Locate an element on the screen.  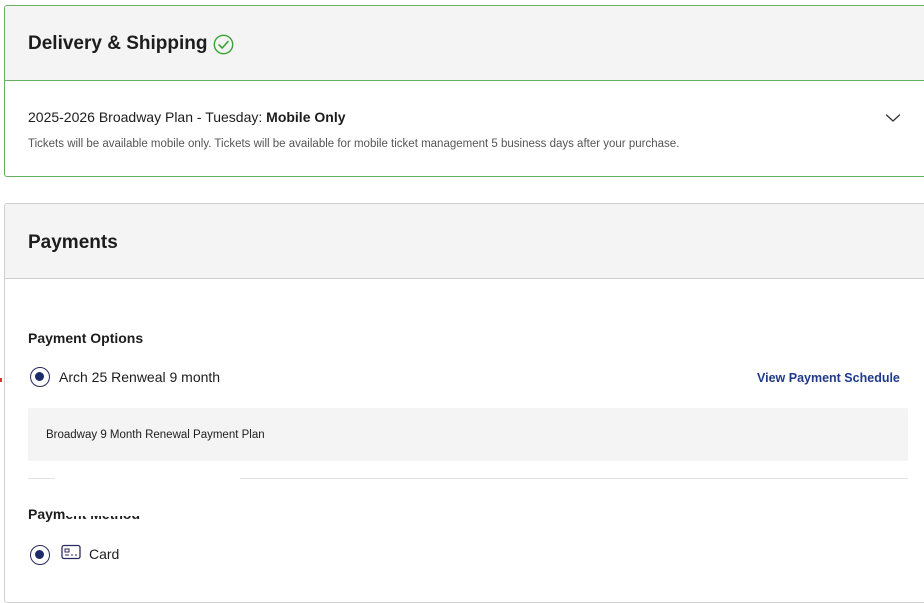
delivery-header: Delivery & Shipping is located at coordinates (464, 43).